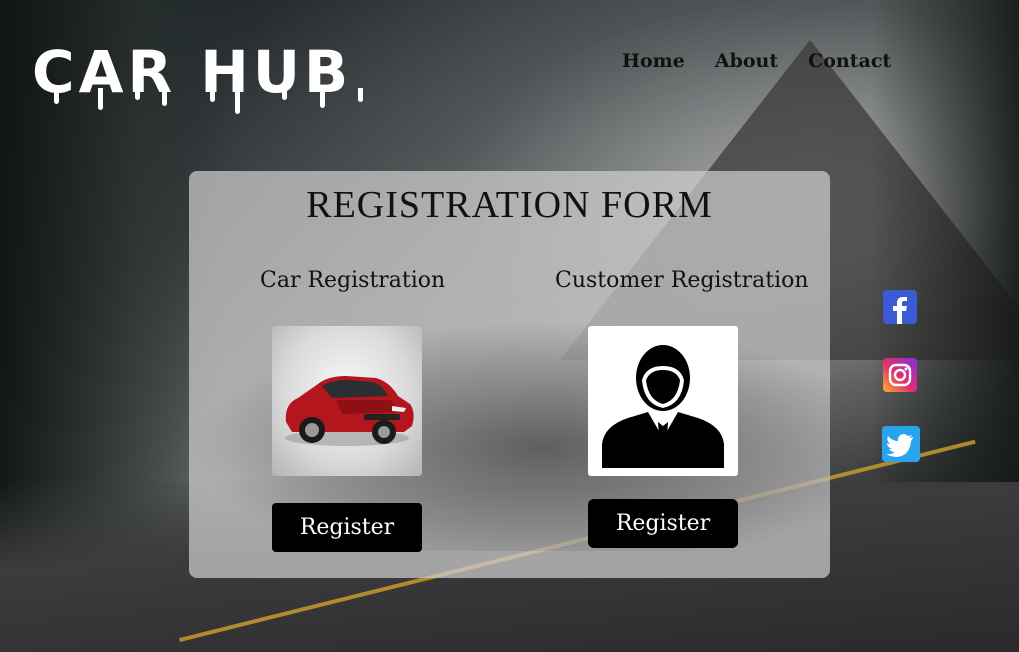 The image size is (1019, 652). I want to click on instagram-icon, so click(900, 375).